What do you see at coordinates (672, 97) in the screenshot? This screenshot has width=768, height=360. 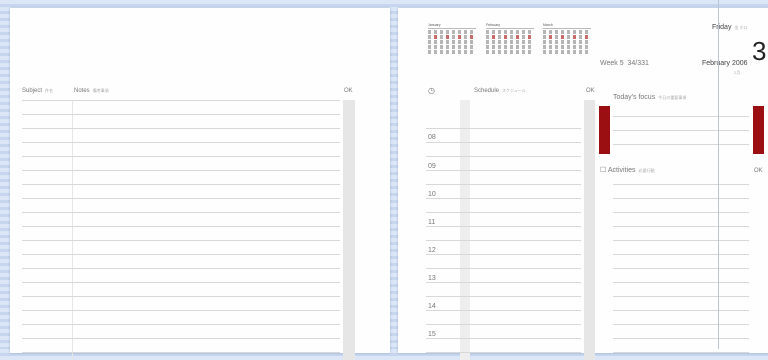 I see `focus-jp-label: 今日の重要事項` at bounding box center [672, 97].